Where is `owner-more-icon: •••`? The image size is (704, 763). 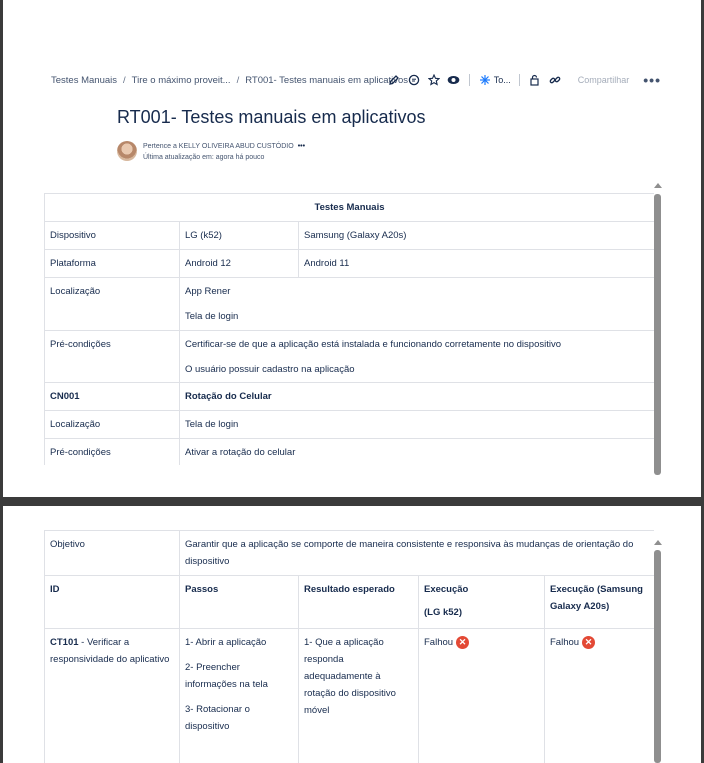 owner-more-icon: ••• is located at coordinates (301, 146).